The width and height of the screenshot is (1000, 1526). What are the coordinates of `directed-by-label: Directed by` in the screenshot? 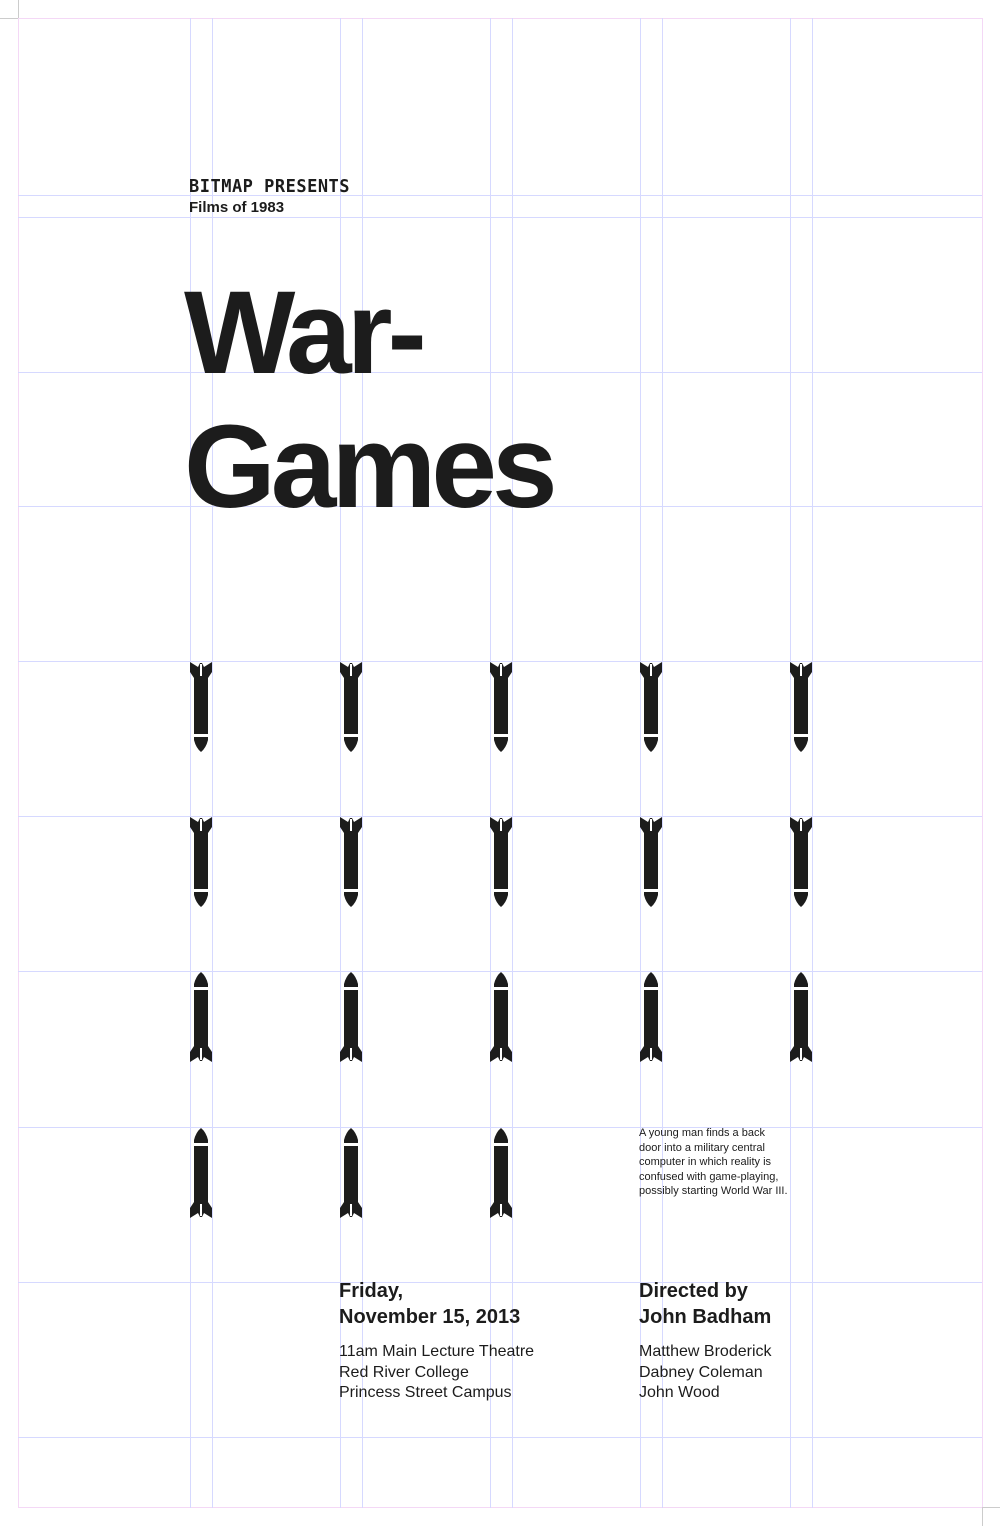 It's located at (693, 1291).